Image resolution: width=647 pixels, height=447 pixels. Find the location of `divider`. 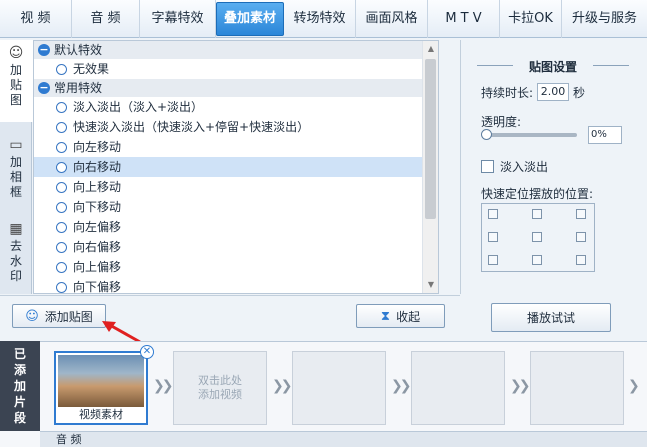

divider is located at coordinates (230, 295).